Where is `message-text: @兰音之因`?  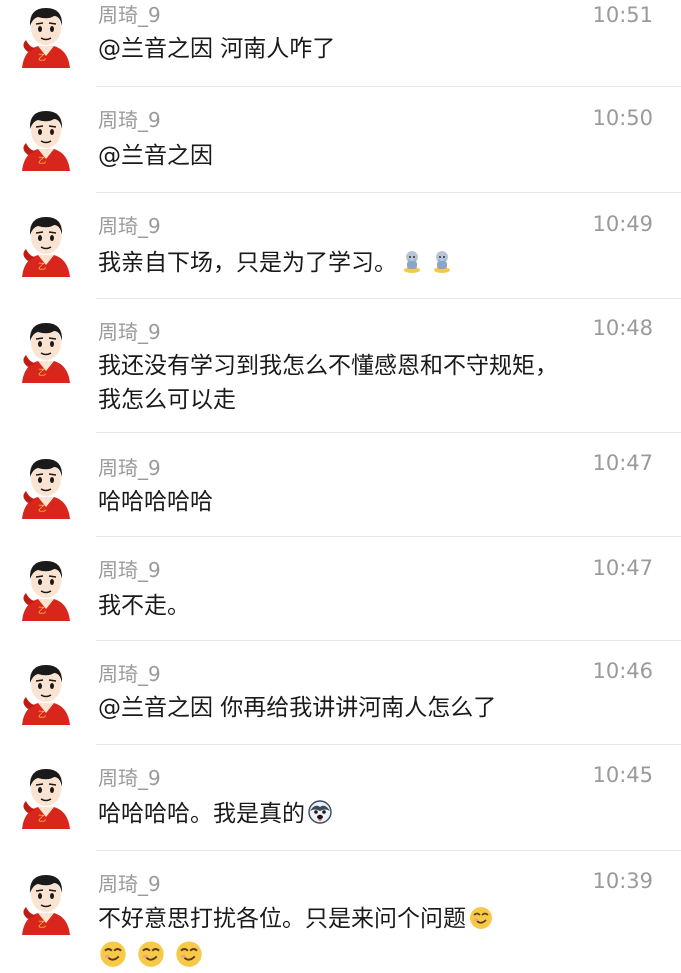 message-text: @兰音之因 is located at coordinates (155, 156).